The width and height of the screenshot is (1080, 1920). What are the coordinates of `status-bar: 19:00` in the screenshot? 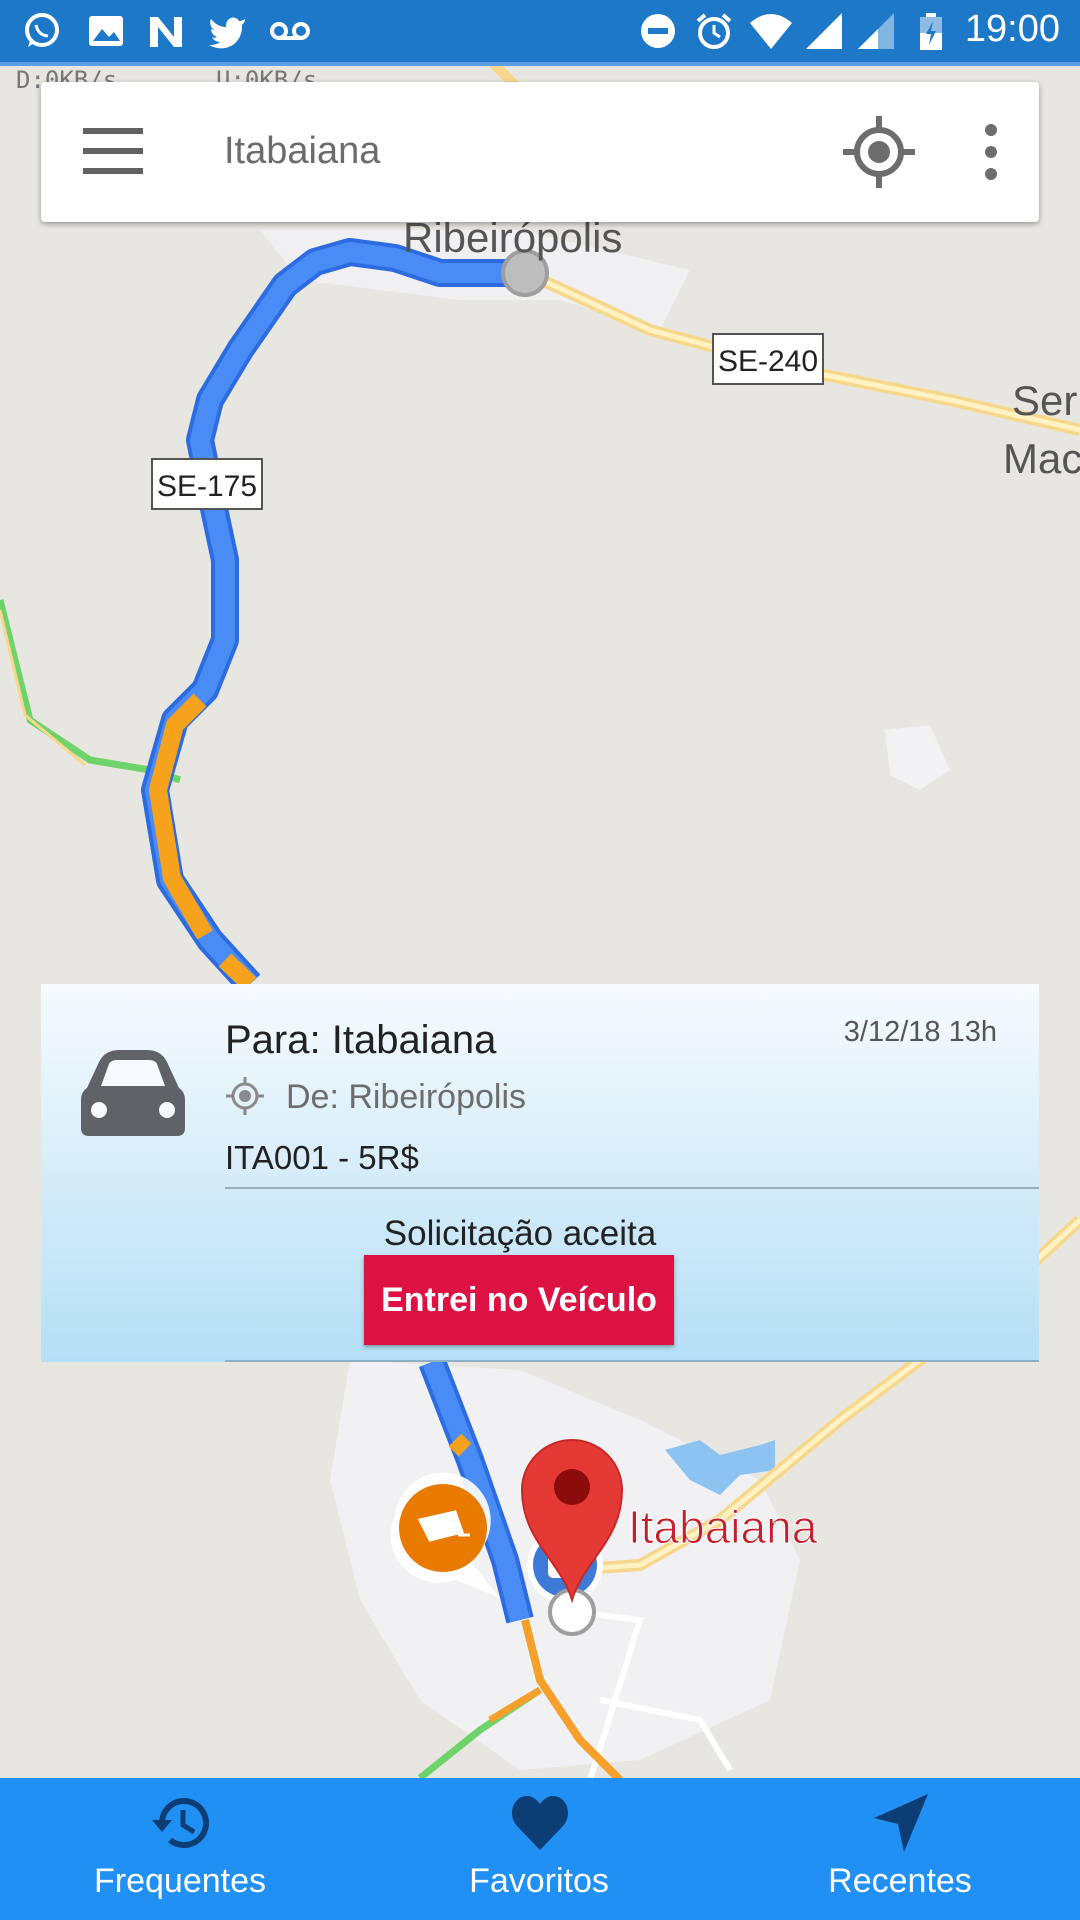 It's located at (540, 33).